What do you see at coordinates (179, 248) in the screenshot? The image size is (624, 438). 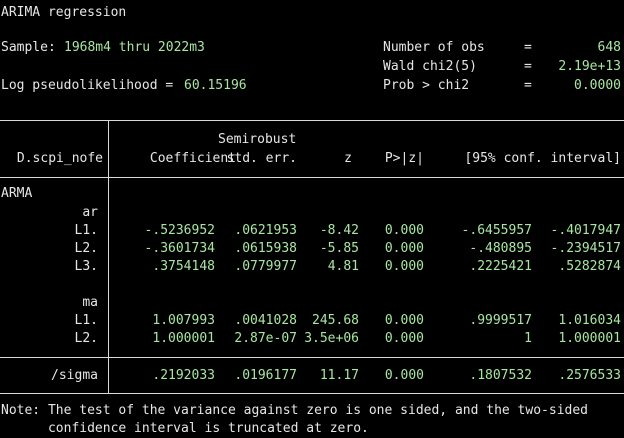 I see `cell-coef: -.3601734` at bounding box center [179, 248].